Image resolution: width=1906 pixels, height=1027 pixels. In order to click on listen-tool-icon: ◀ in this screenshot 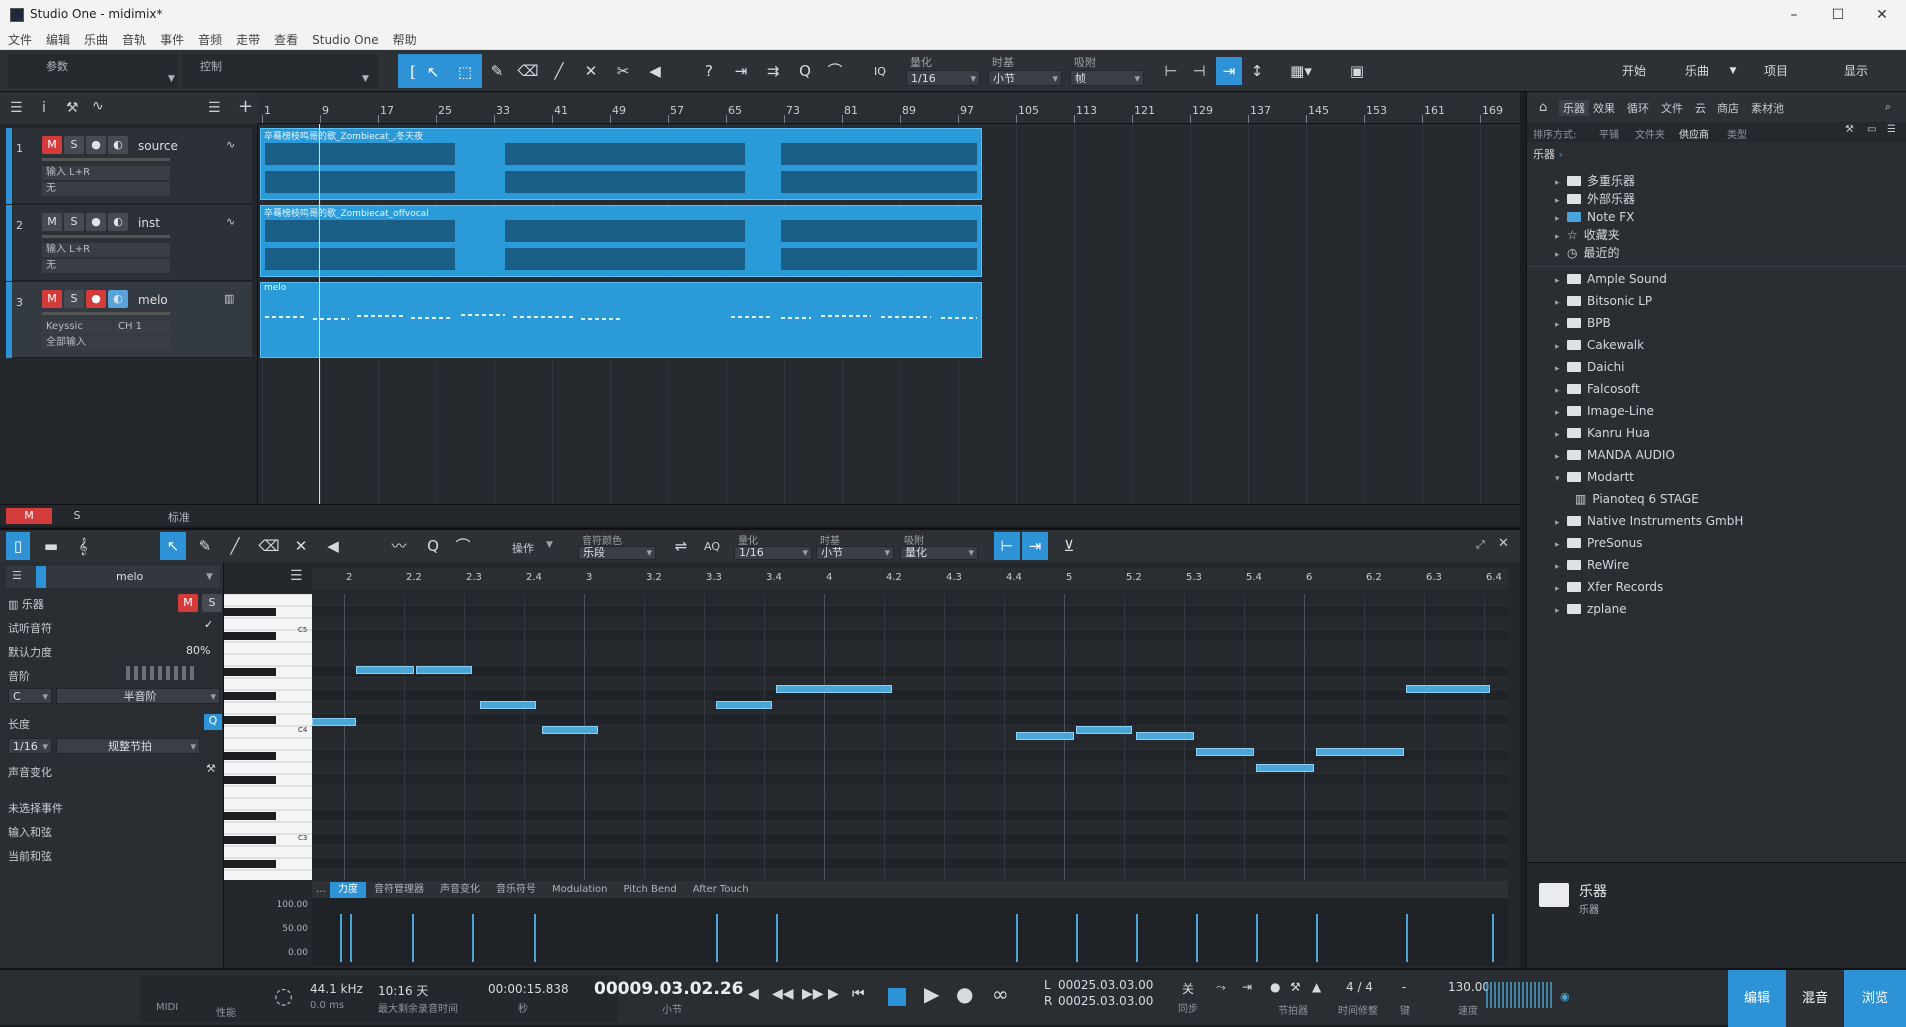, I will do `click(333, 546)`.